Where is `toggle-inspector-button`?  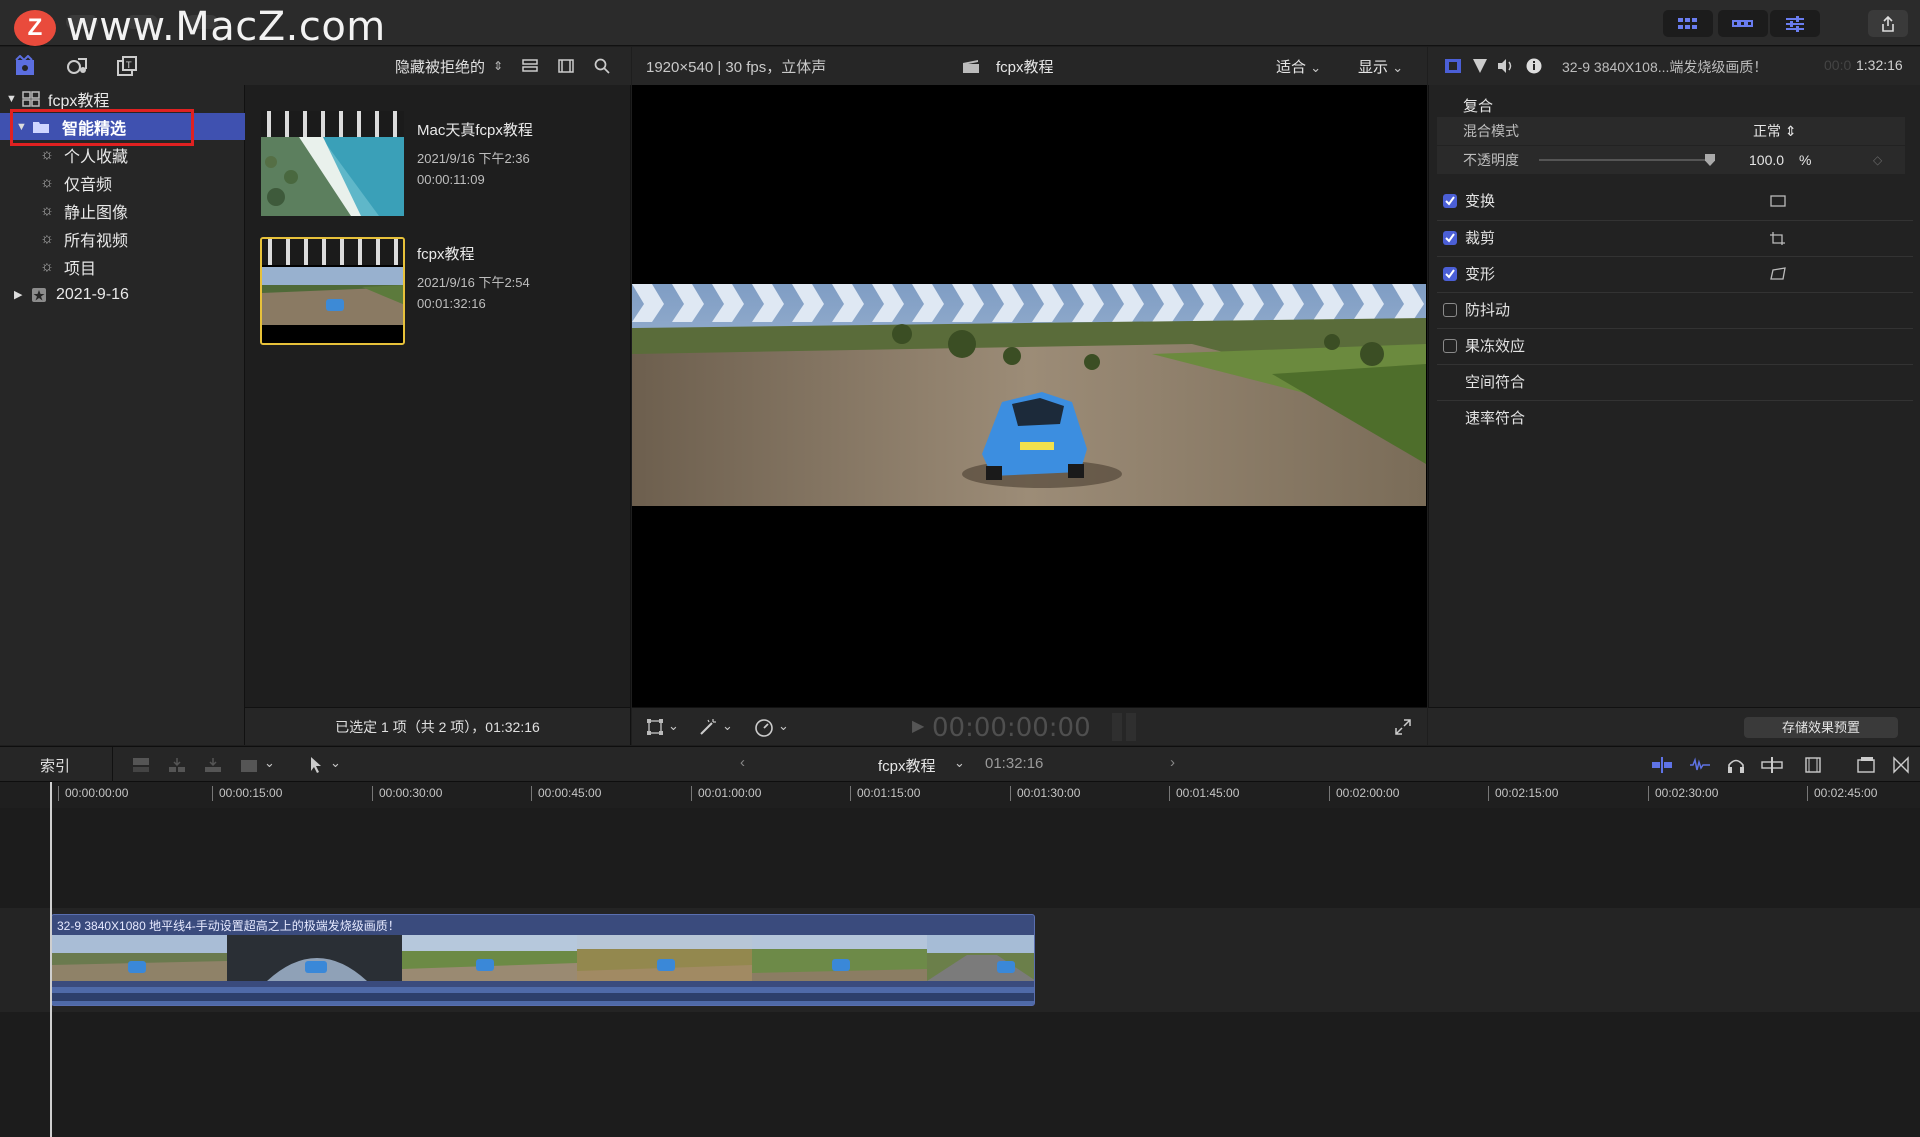 toggle-inspector-button is located at coordinates (1795, 23).